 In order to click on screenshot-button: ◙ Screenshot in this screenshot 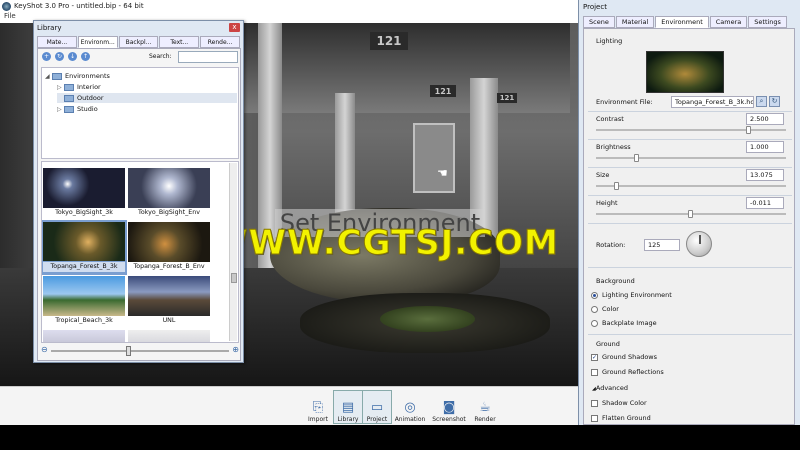, I will do `click(449, 407)`.